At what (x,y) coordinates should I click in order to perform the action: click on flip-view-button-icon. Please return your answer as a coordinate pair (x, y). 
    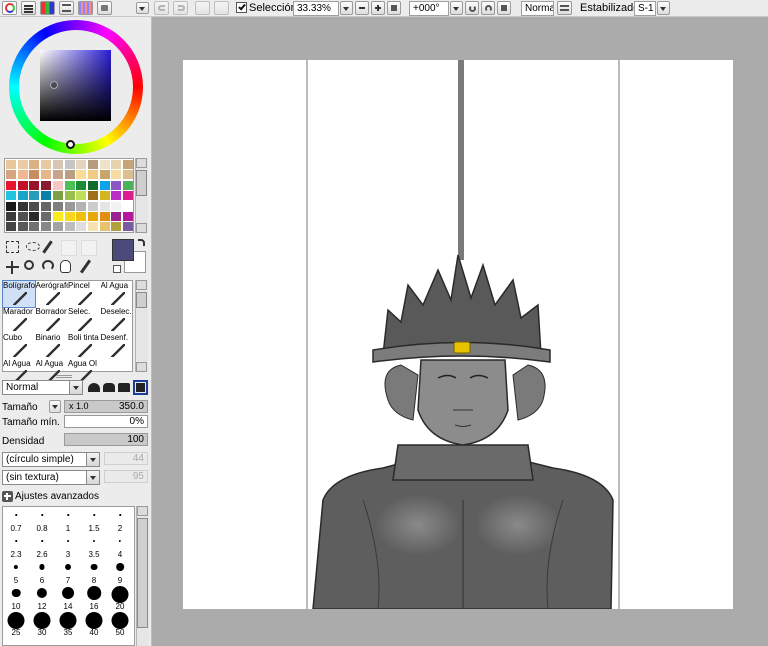
    Looking at the image, I should click on (564, 8).